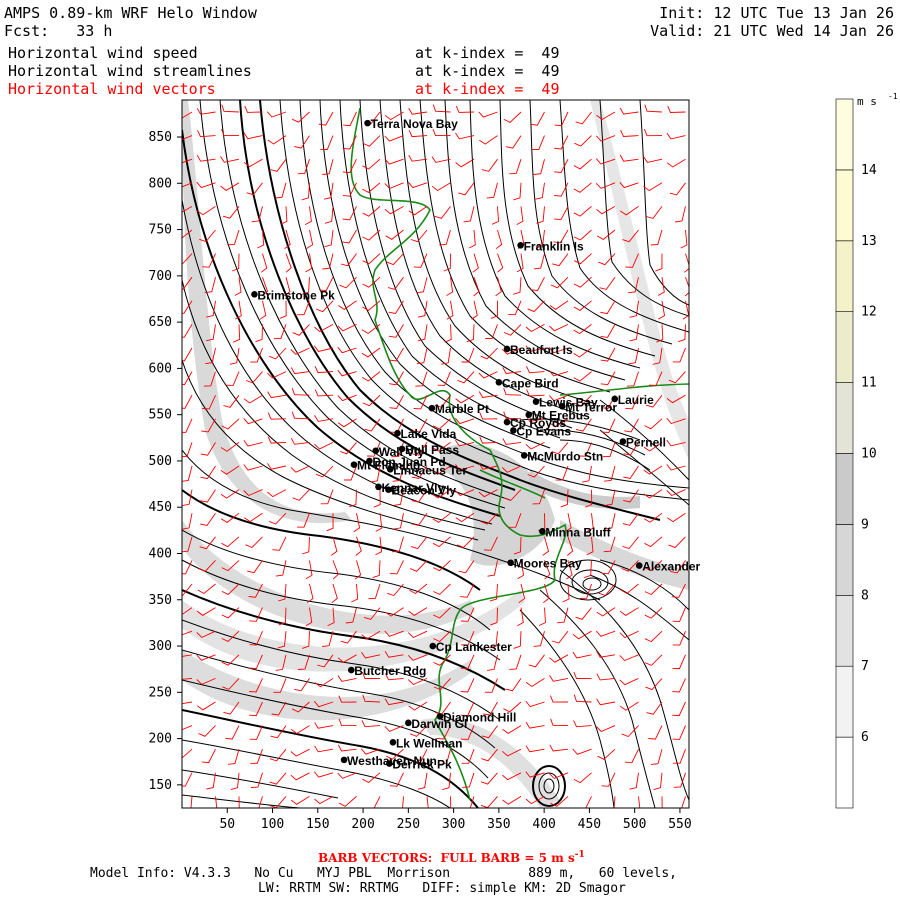 This screenshot has height=900, width=900. I want to click on y-tick-label: 700, so click(160, 276).